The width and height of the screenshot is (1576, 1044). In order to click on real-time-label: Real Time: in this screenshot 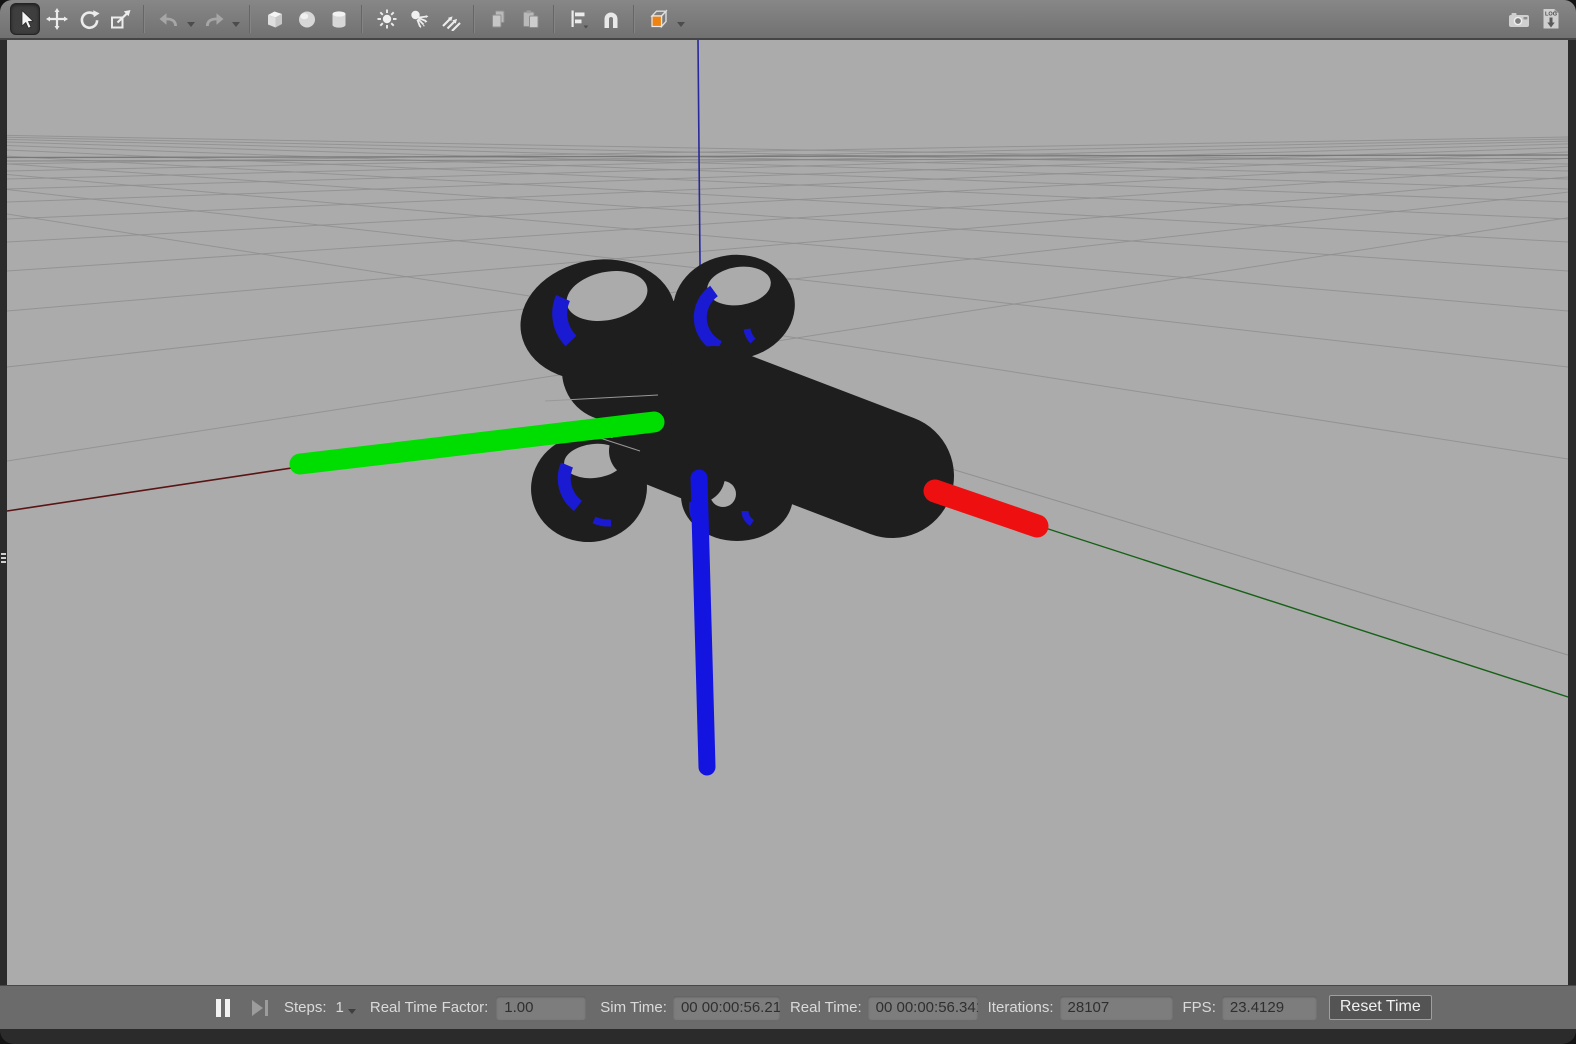, I will do `click(825, 1007)`.